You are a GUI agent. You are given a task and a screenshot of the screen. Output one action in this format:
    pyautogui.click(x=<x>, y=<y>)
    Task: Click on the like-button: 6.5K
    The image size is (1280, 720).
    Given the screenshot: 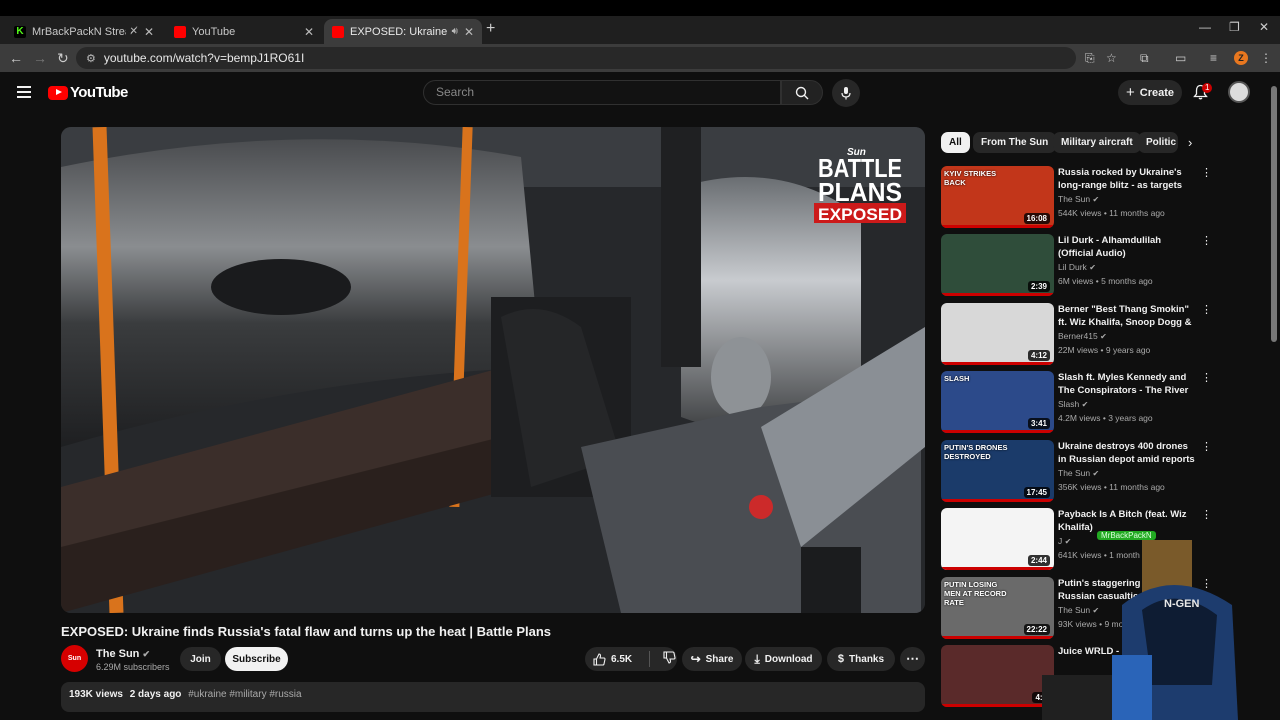 What is the action you would take?
    pyautogui.click(x=612, y=659)
    